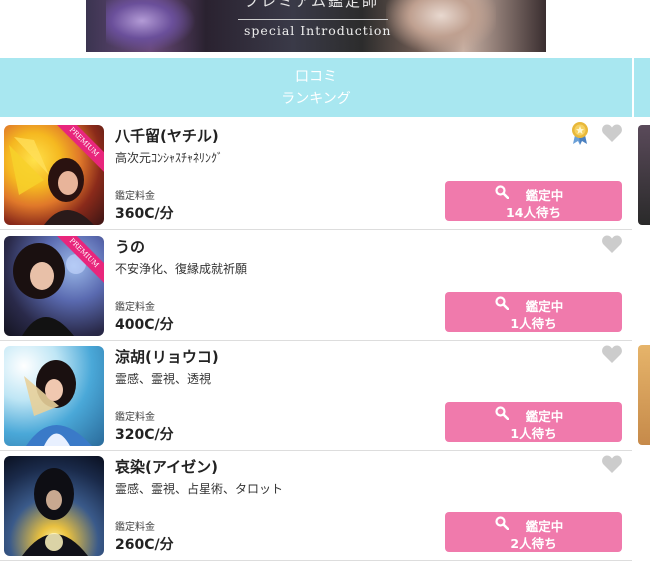 The image size is (650, 574). I want to click on fee-value: 400C/分, so click(144, 325).